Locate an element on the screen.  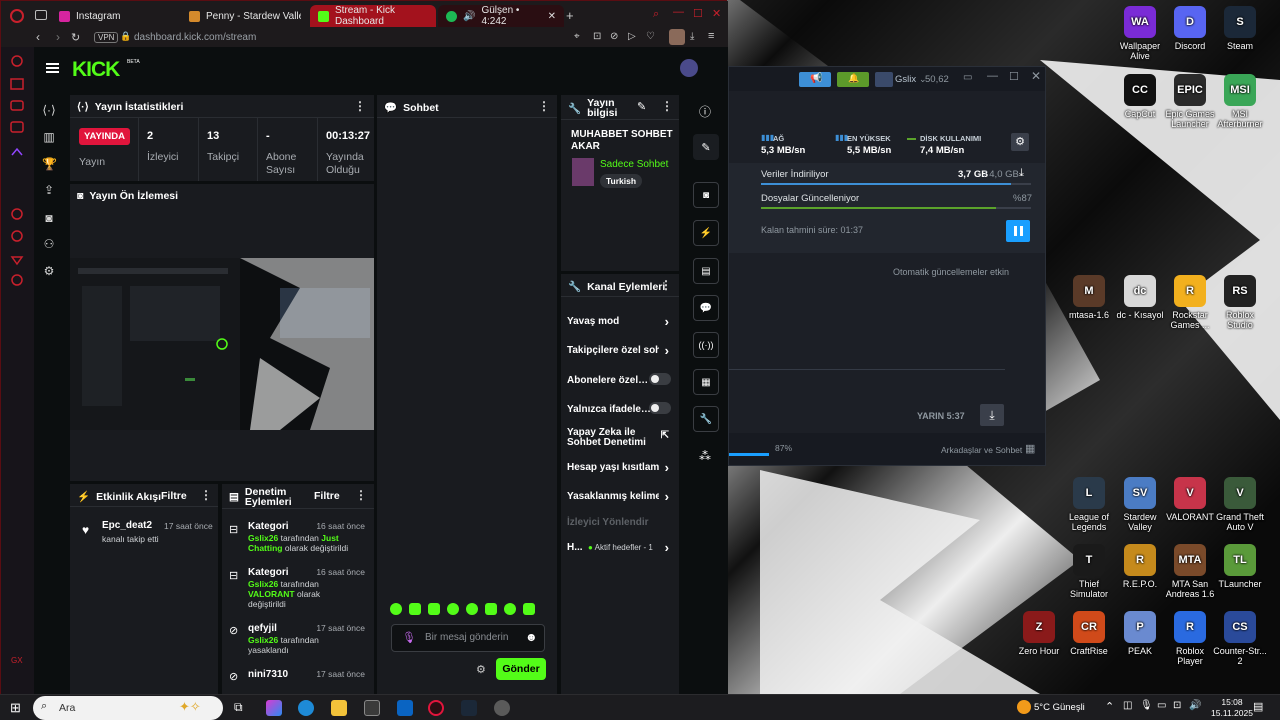
menu-icon: ≡ is located at coordinates (711, 36).